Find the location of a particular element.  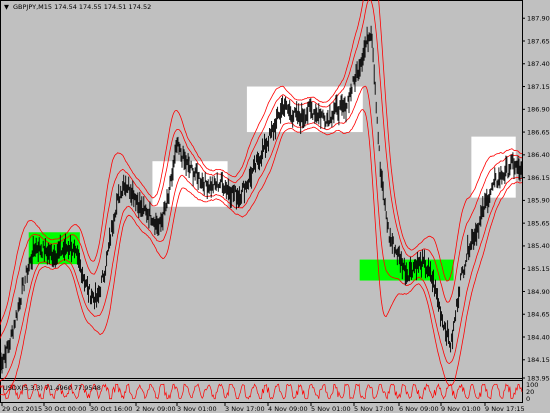

x-tick-label: 3 Nov 17:00 is located at coordinates (245, 409).